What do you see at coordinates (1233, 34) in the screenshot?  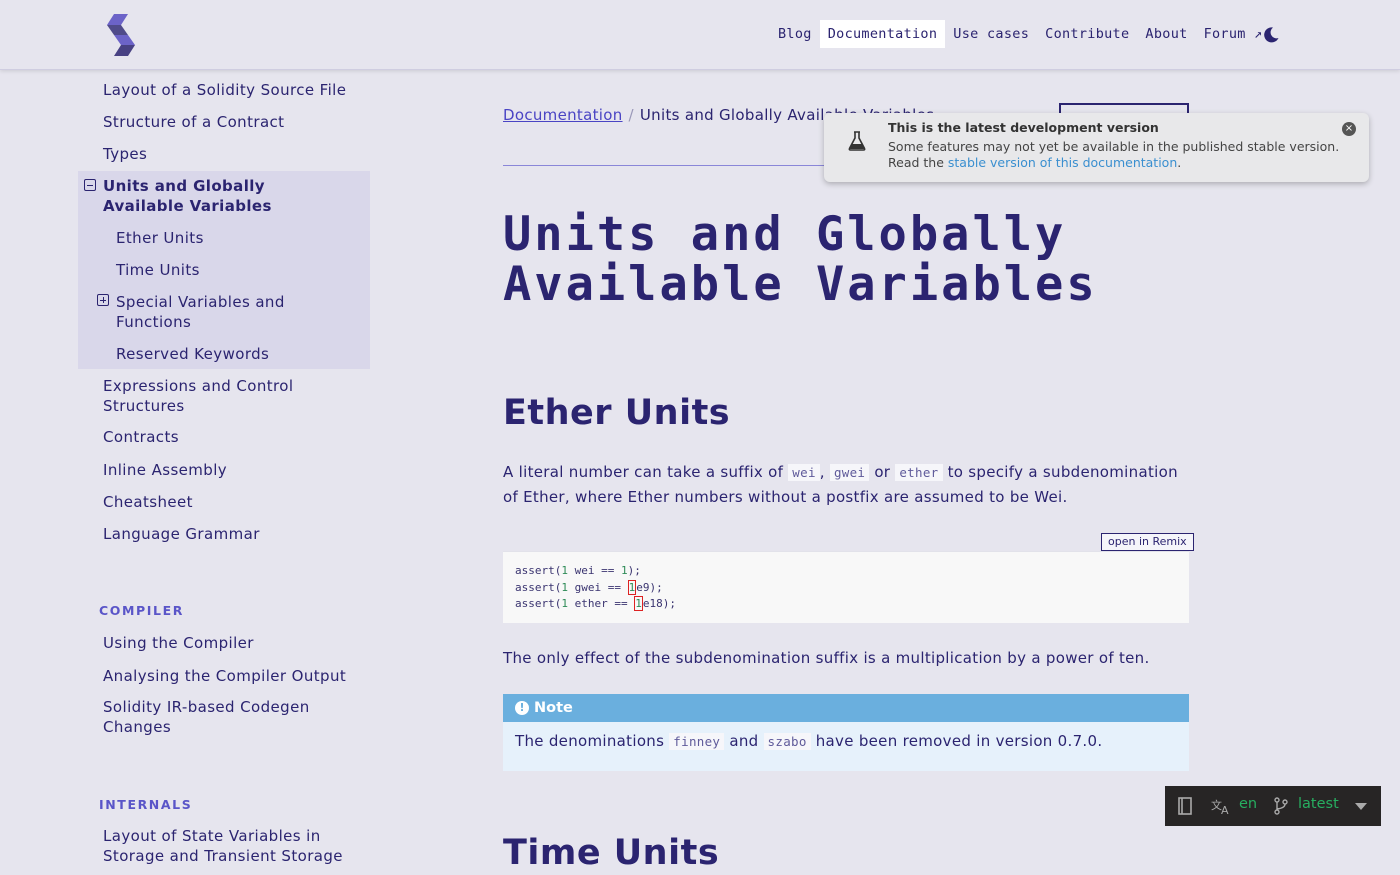 I see `nav-forum: Forum ↗` at bounding box center [1233, 34].